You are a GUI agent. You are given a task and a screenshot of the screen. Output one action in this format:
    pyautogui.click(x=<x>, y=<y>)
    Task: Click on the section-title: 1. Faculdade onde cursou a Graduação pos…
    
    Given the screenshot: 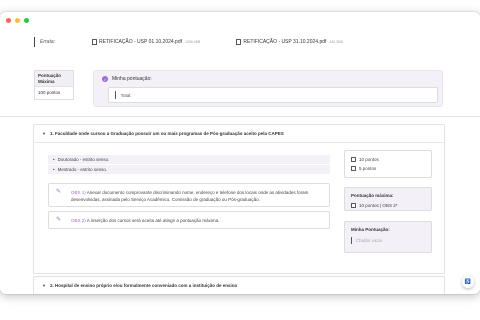 What is the action you would take?
    pyautogui.click(x=166, y=133)
    